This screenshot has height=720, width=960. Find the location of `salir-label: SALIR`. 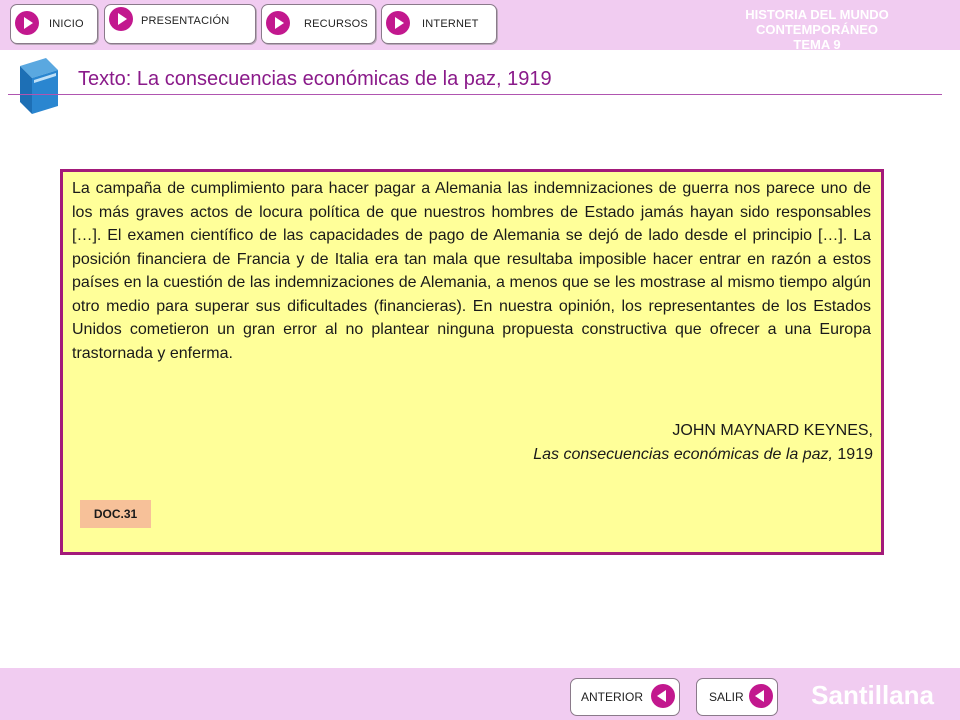

salir-label: SALIR is located at coordinates (726, 697).